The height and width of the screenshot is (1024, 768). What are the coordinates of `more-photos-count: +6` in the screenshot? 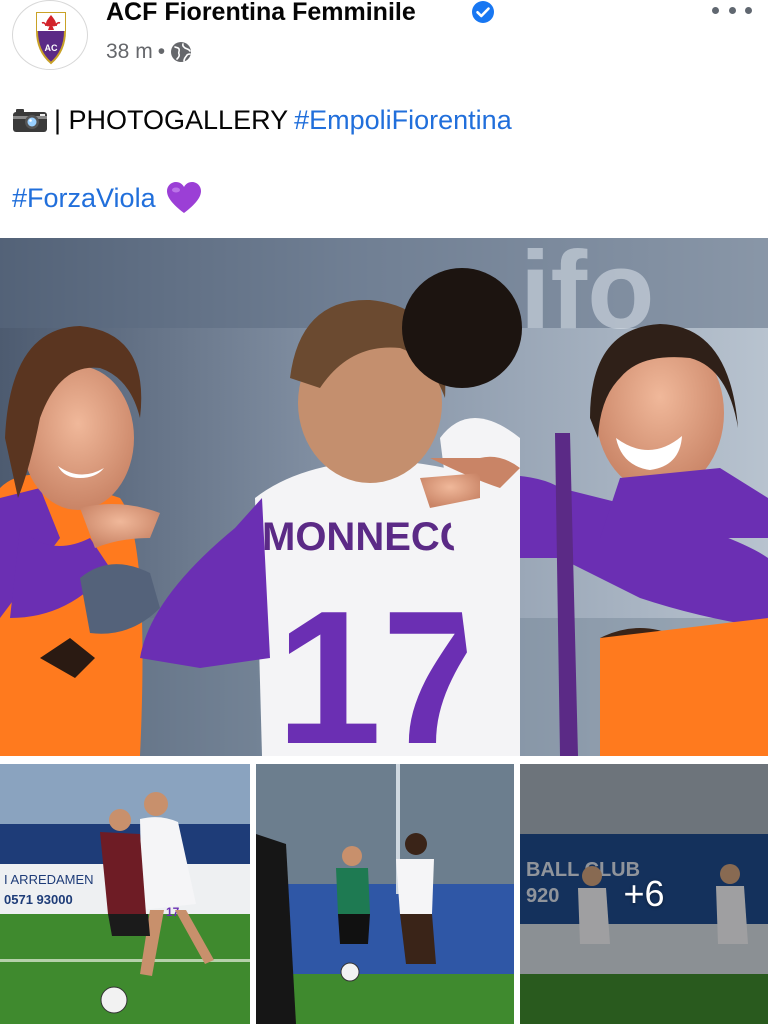 It's located at (644, 893).